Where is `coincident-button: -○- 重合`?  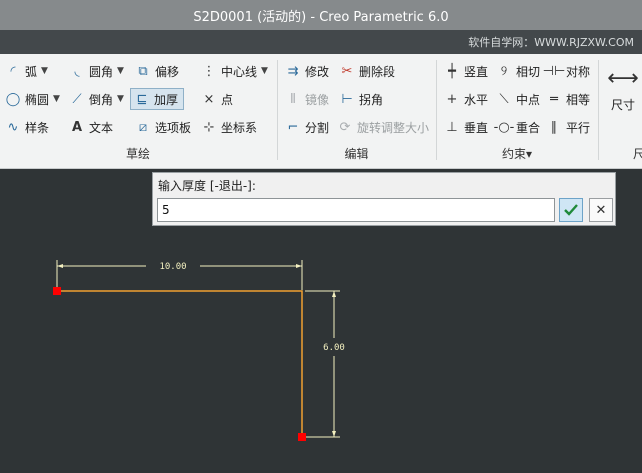
coincident-button: -○- 重合 is located at coordinates (517, 127).